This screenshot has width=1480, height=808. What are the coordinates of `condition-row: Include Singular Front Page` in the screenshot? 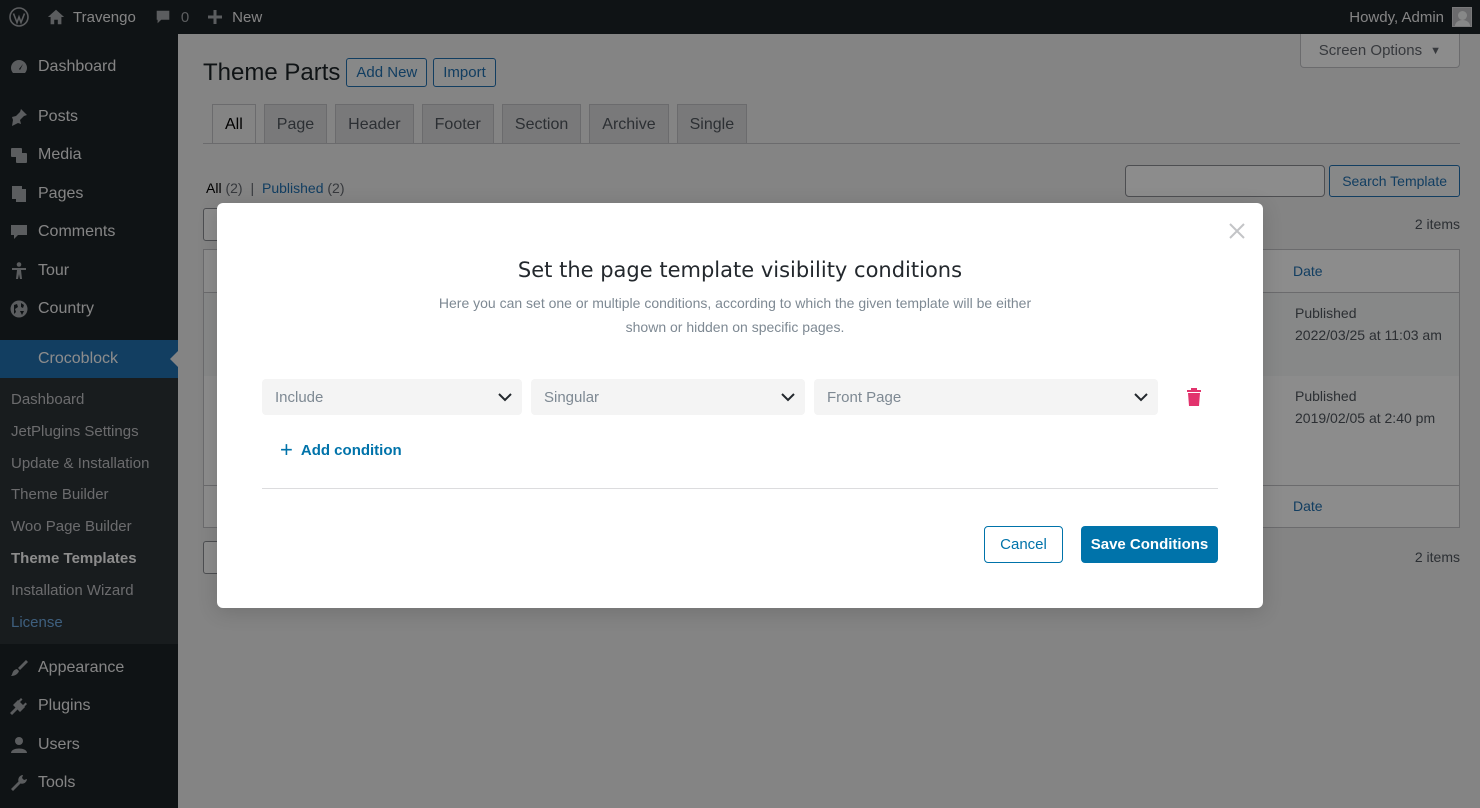 It's located at (733, 397).